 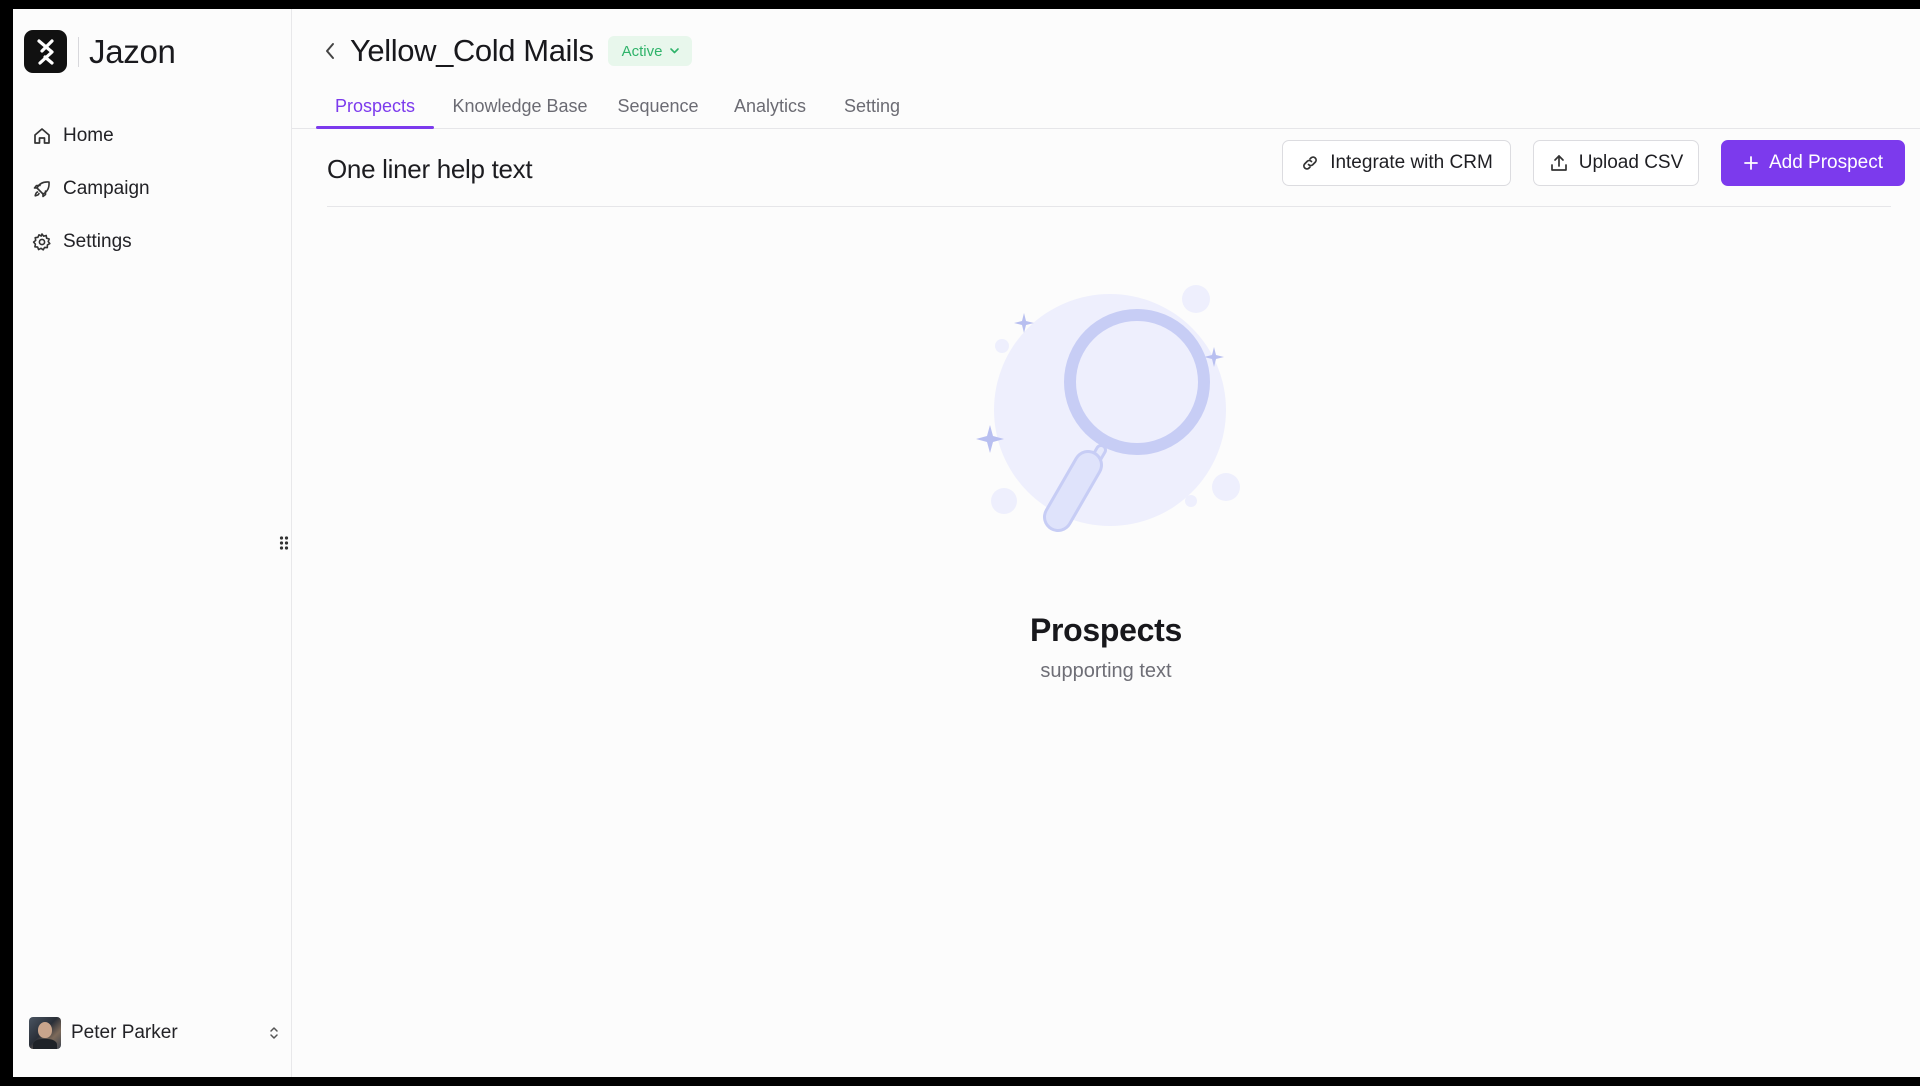 I want to click on help-text: One liner help text, so click(x=430, y=169).